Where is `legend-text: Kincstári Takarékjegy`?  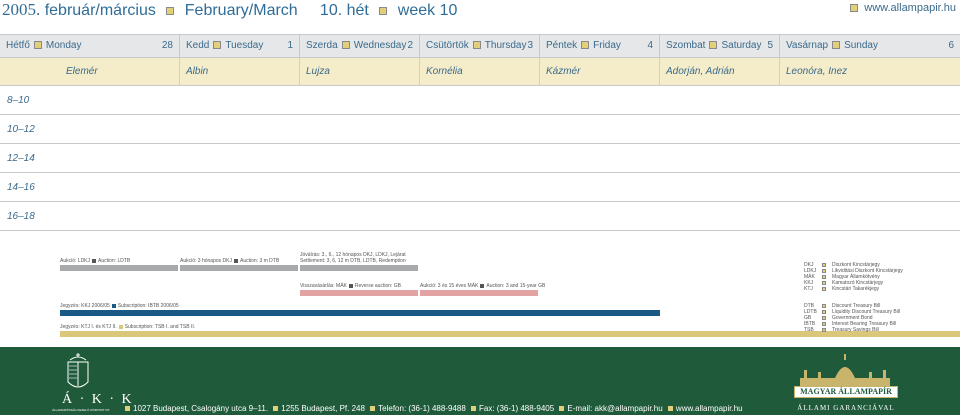
legend-text: Kincstári Takarékjegy is located at coordinates (856, 289).